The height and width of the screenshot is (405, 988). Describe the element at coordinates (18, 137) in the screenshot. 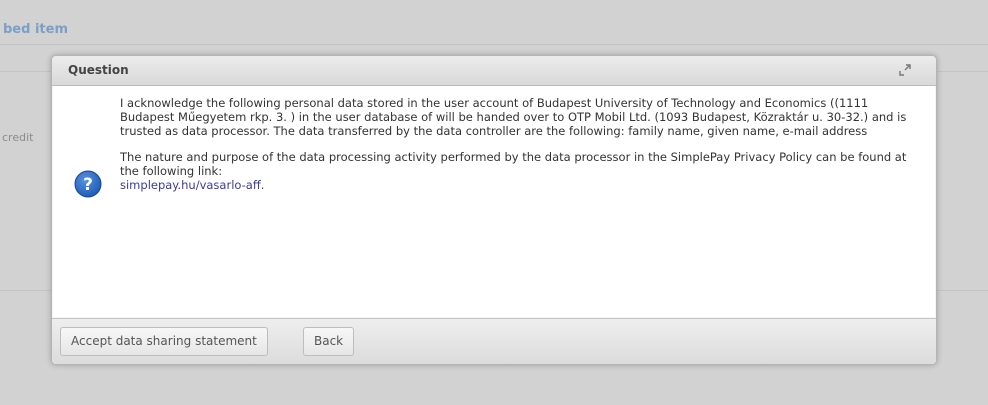

I see `background-credit-label: credit` at that location.